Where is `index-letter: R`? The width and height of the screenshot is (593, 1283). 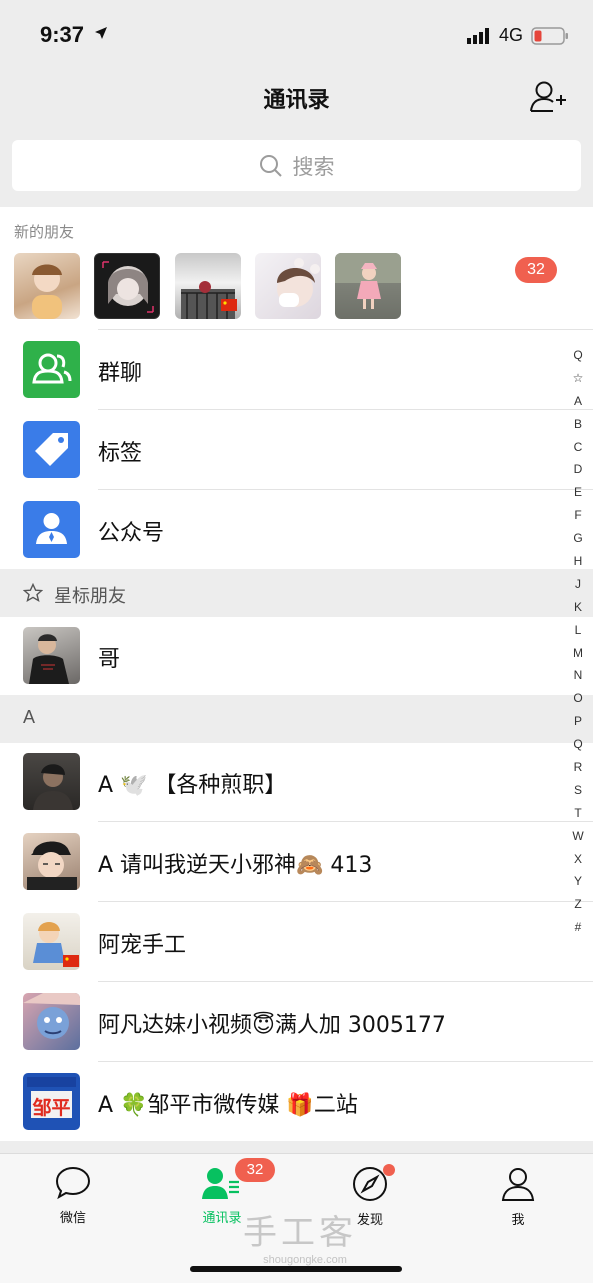 index-letter: R is located at coordinates (578, 767).